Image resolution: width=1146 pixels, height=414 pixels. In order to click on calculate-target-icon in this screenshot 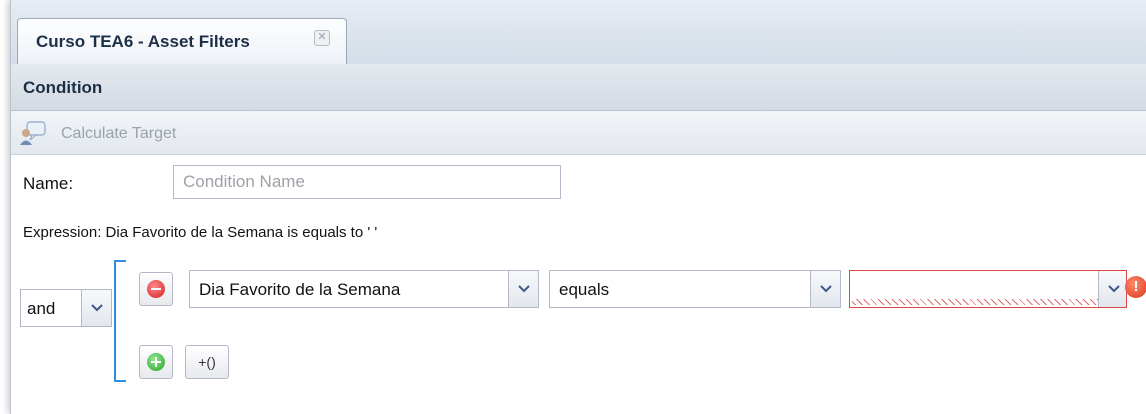, I will do `click(34, 133)`.